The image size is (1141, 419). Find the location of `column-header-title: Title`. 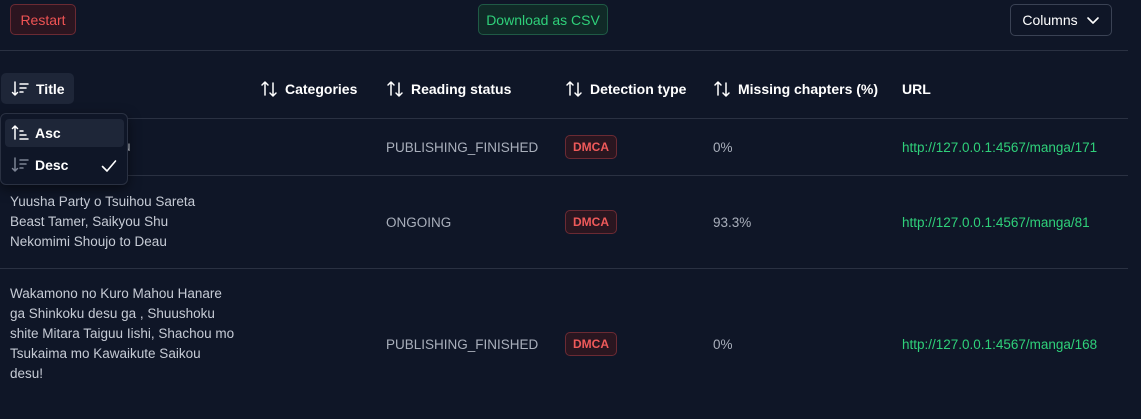

column-header-title: Title is located at coordinates (37, 88).